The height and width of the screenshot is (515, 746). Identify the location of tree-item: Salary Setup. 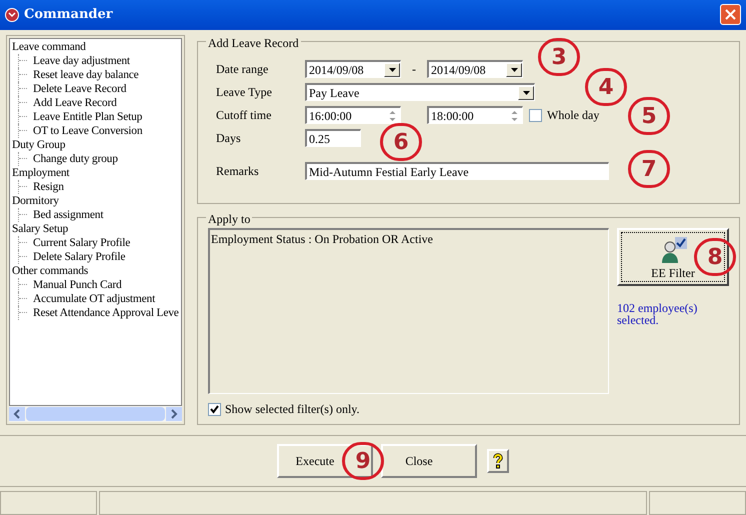
(96, 229).